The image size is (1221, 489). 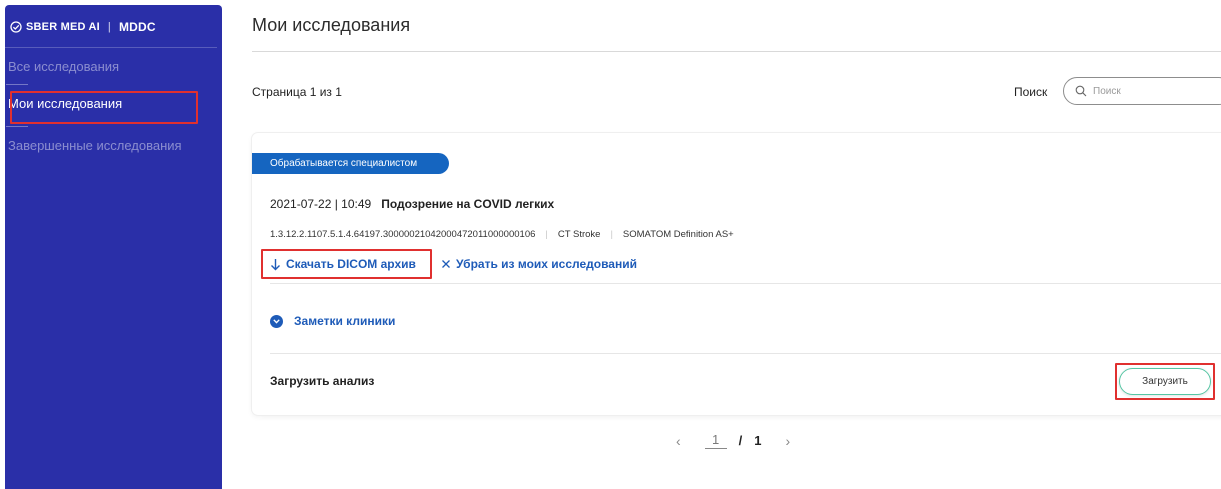 What do you see at coordinates (1153, 91) in the screenshot?
I see `search-input` at bounding box center [1153, 91].